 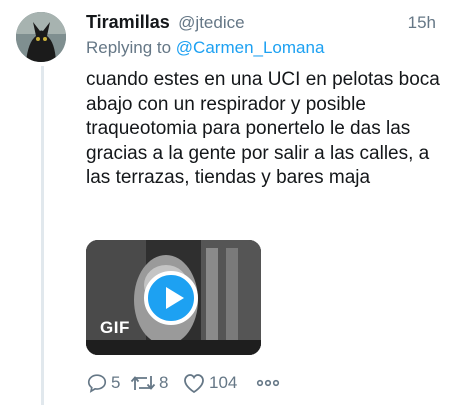 What do you see at coordinates (115, 327) in the screenshot?
I see `gif-badge: GIF` at bounding box center [115, 327].